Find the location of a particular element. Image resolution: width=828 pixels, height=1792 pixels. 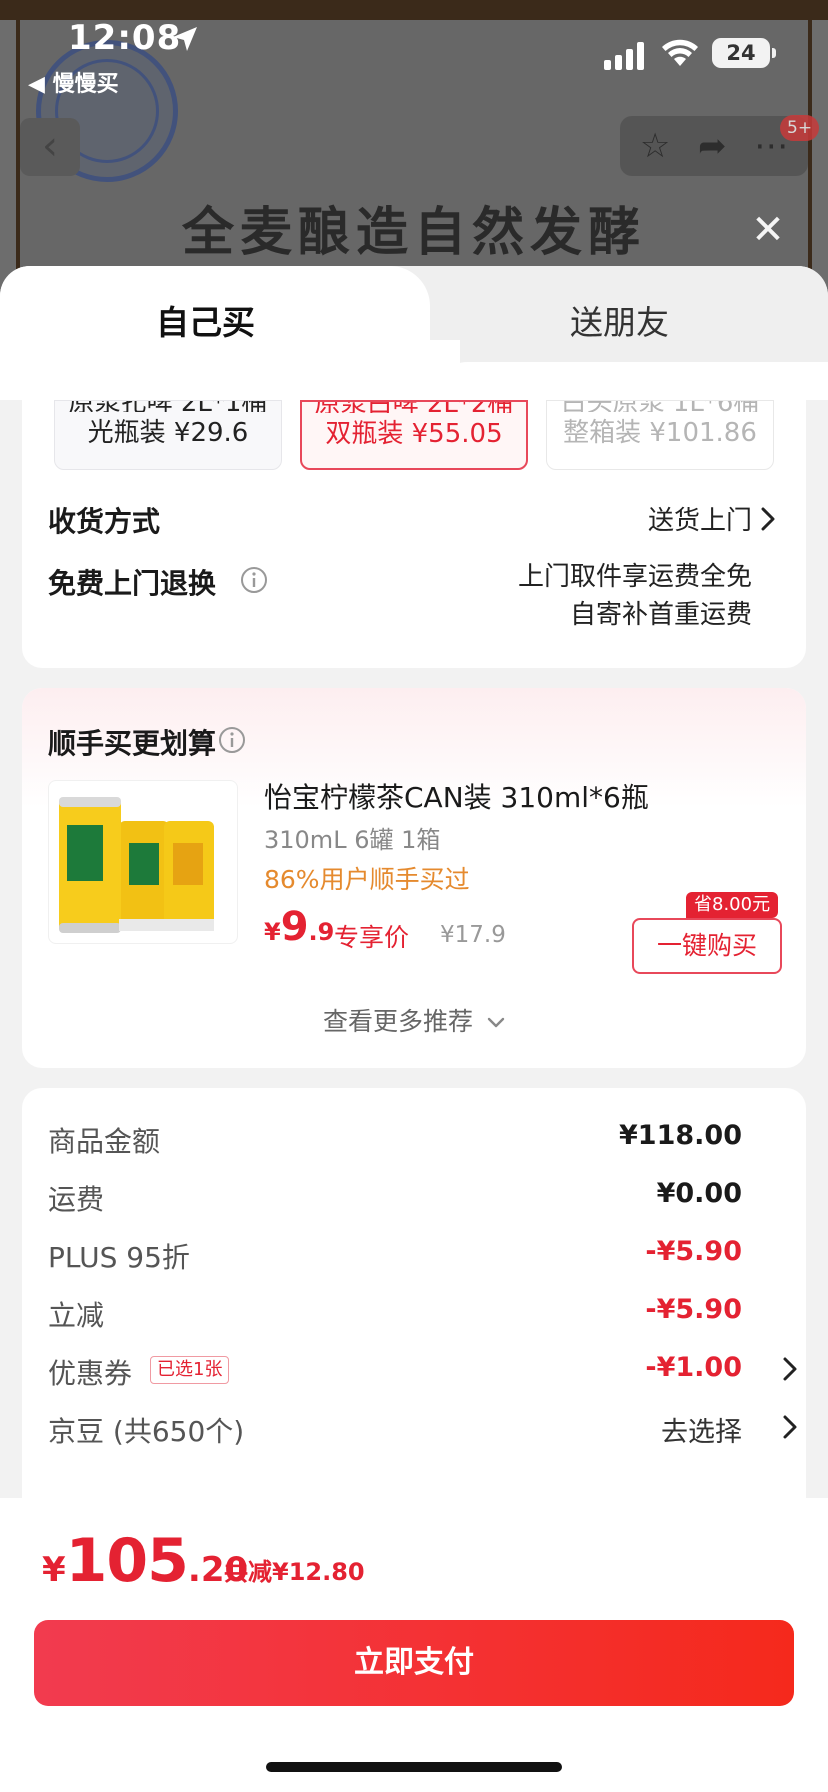

status-bar: 12:08 ◀ 慢慢买 24 is located at coordinates (414, 50).